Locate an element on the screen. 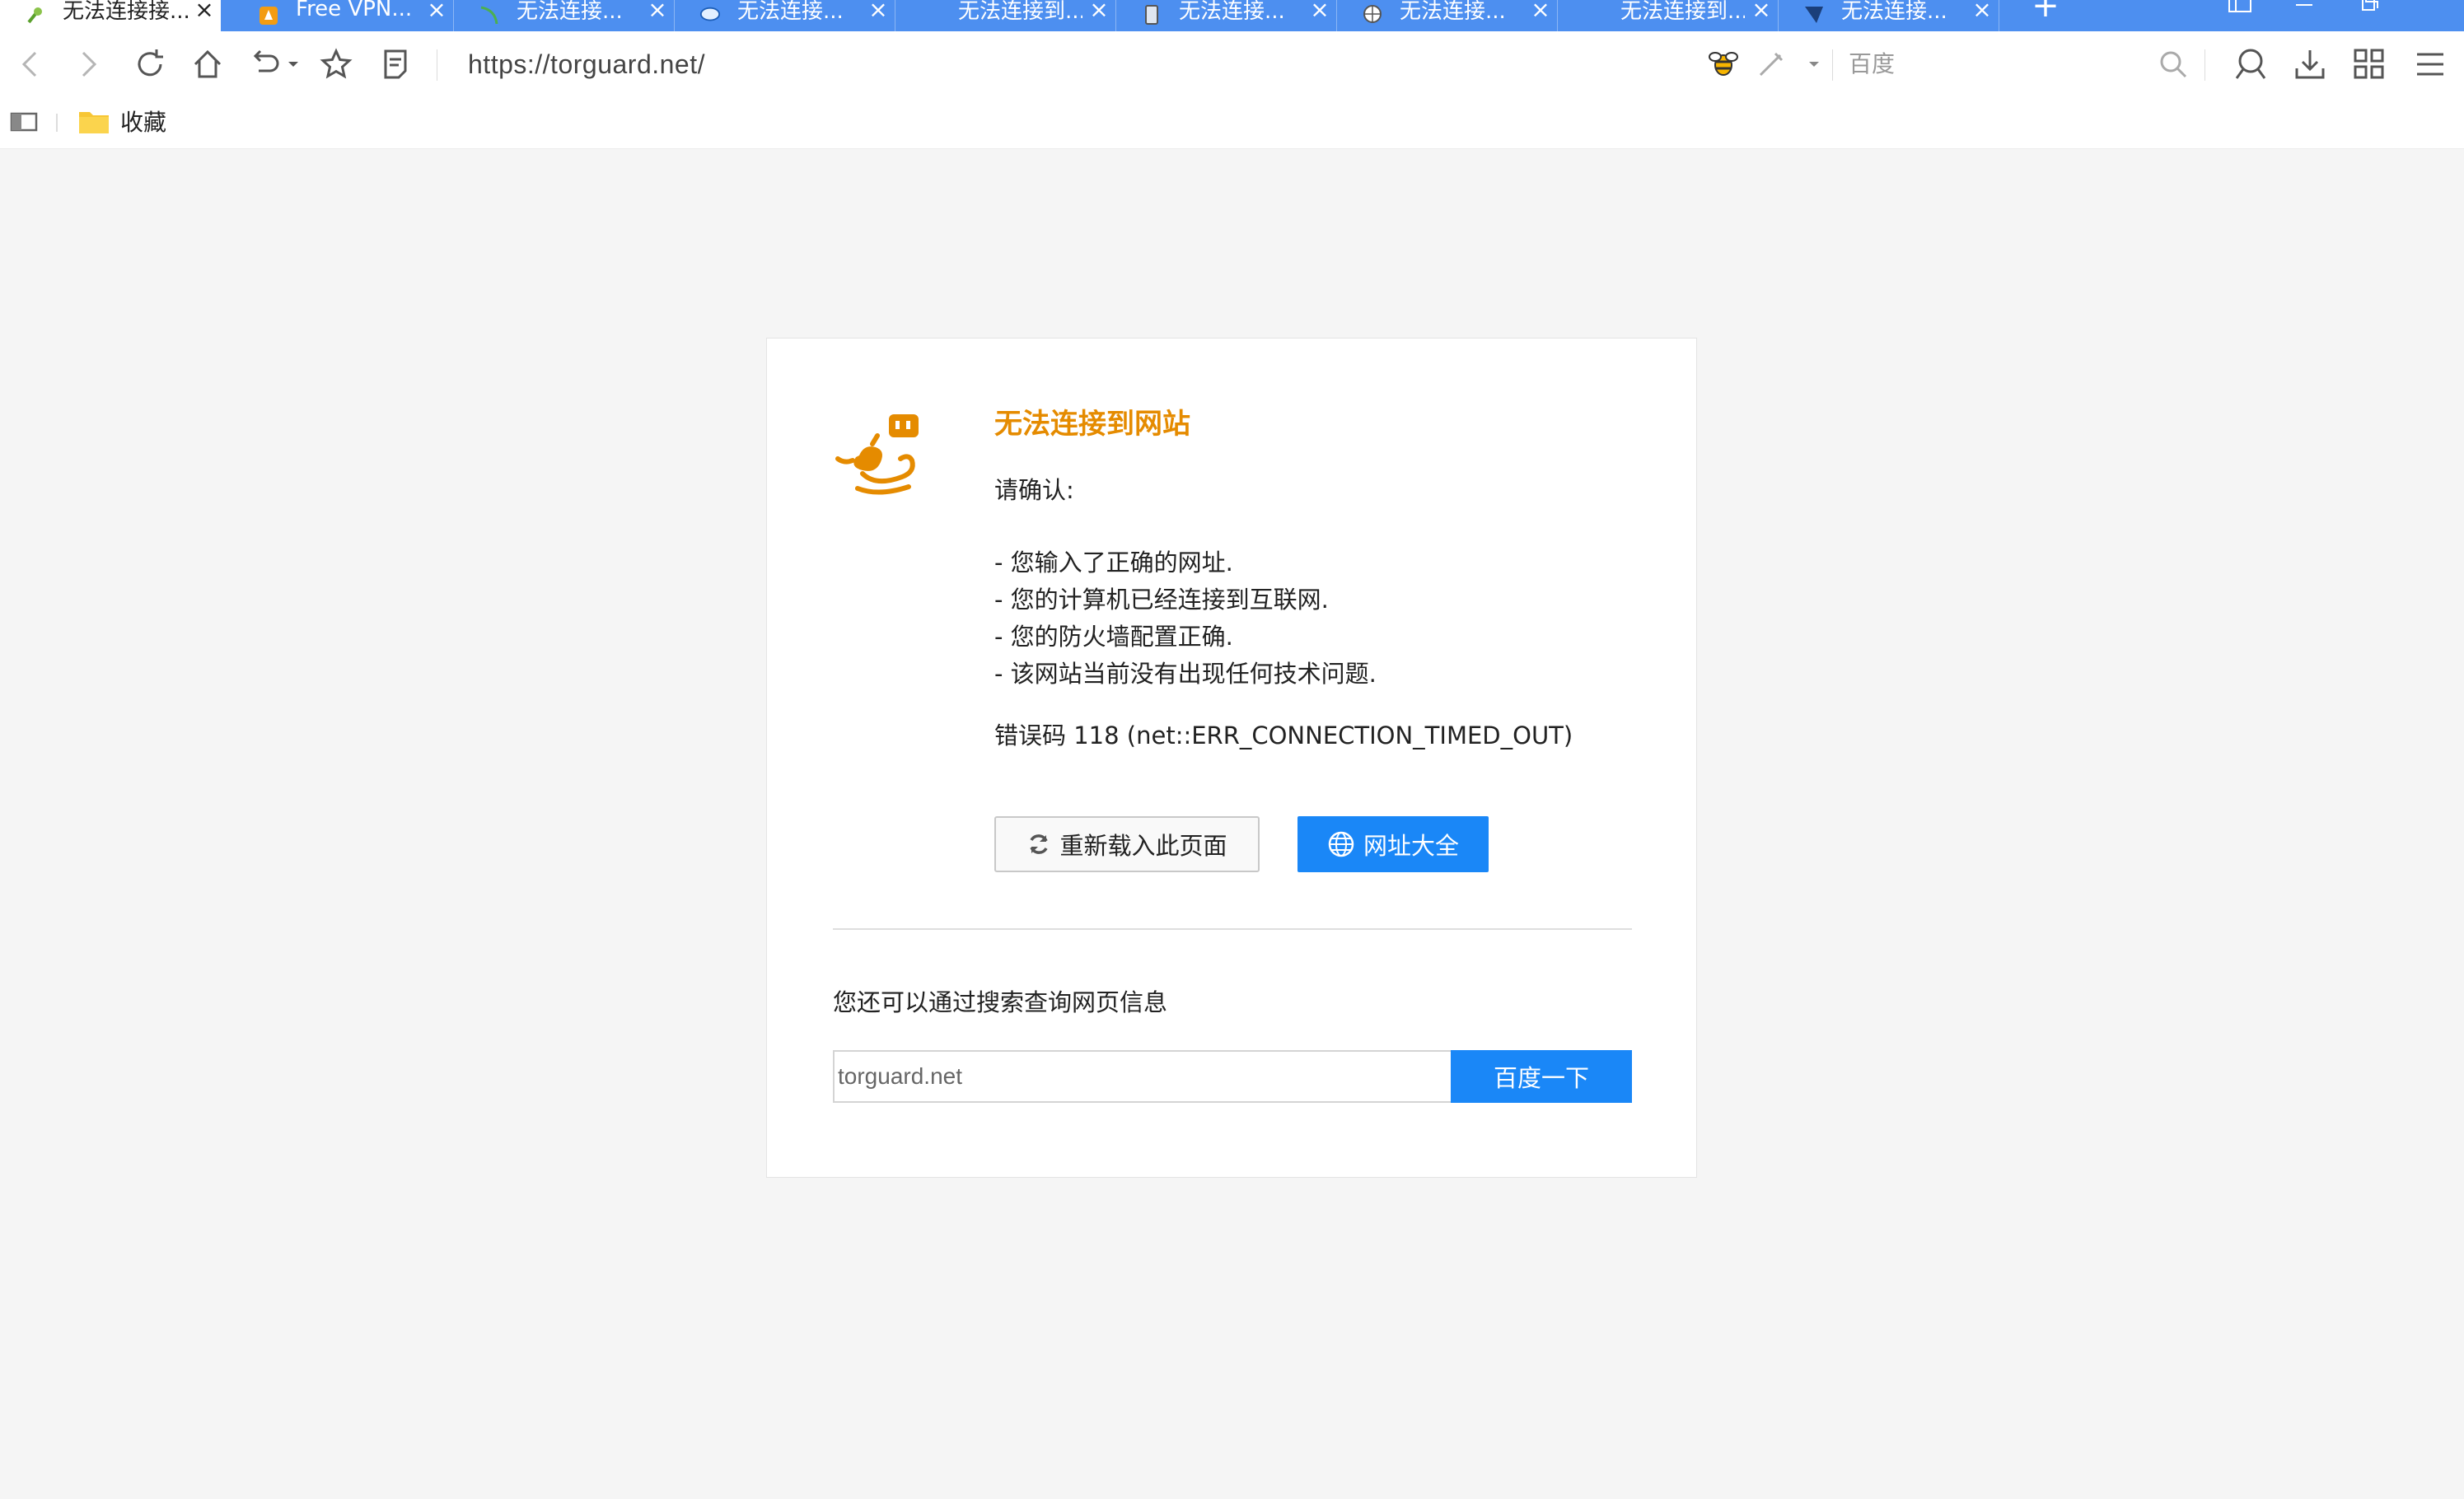 This screenshot has height=1499, width=2464. navigation-toolbar: https://torguard.net/ 百度 is located at coordinates (1232, 64).